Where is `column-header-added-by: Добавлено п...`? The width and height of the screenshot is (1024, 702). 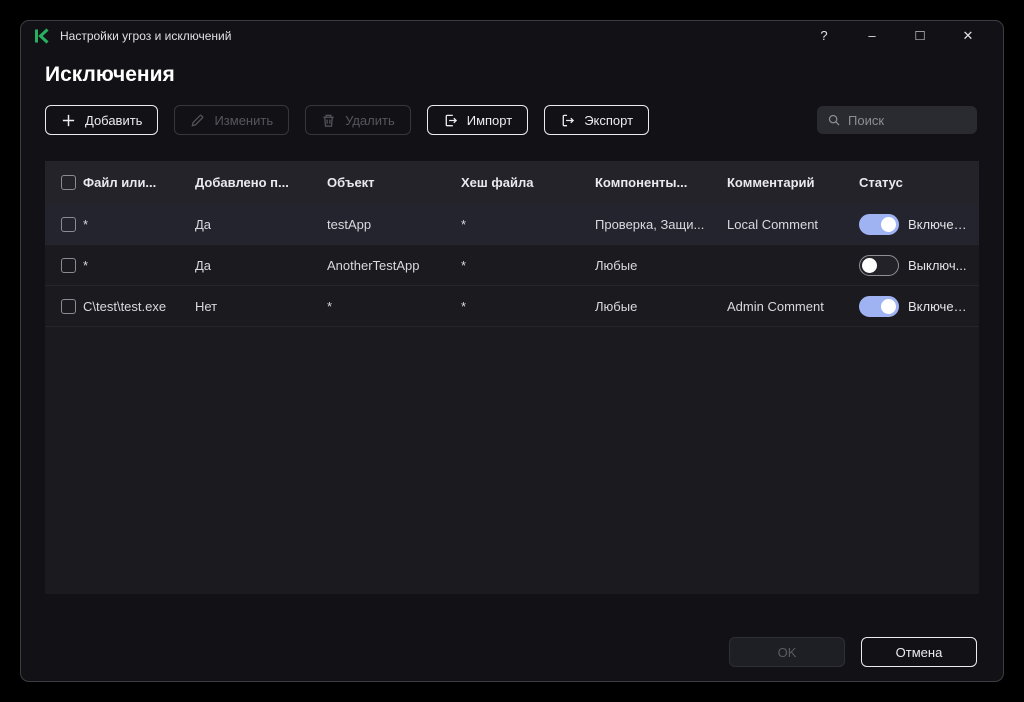
column-header-added-by: Добавлено п... is located at coordinates (261, 182).